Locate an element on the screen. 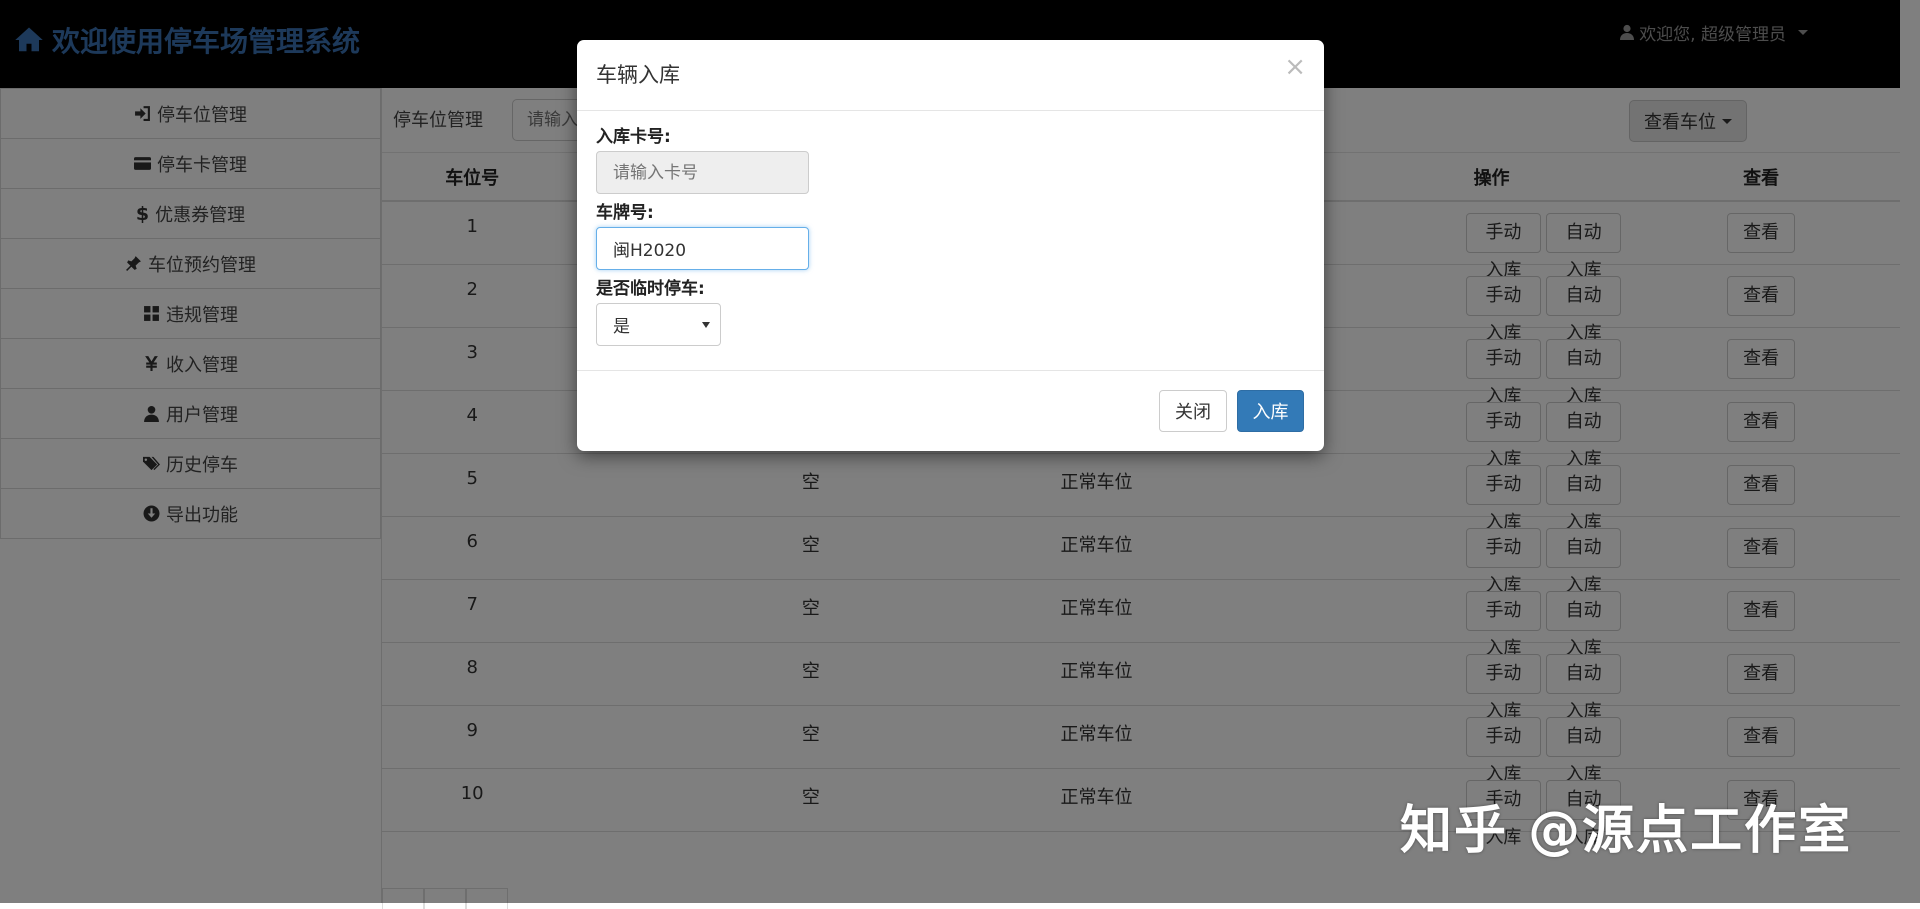 This screenshot has width=1920, height=909. modal-header: 车辆入库 × is located at coordinates (950, 75).